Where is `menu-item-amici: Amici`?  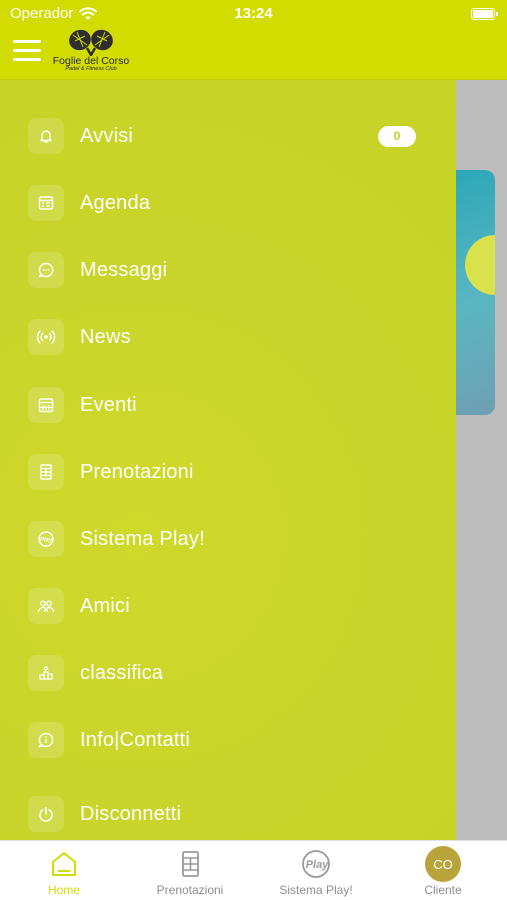 menu-item-amici: Amici is located at coordinates (233, 606).